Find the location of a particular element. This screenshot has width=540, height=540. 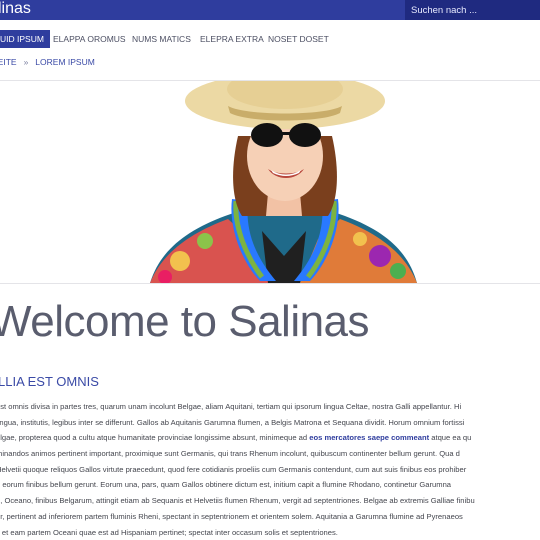

search-input is located at coordinates (472, 10).